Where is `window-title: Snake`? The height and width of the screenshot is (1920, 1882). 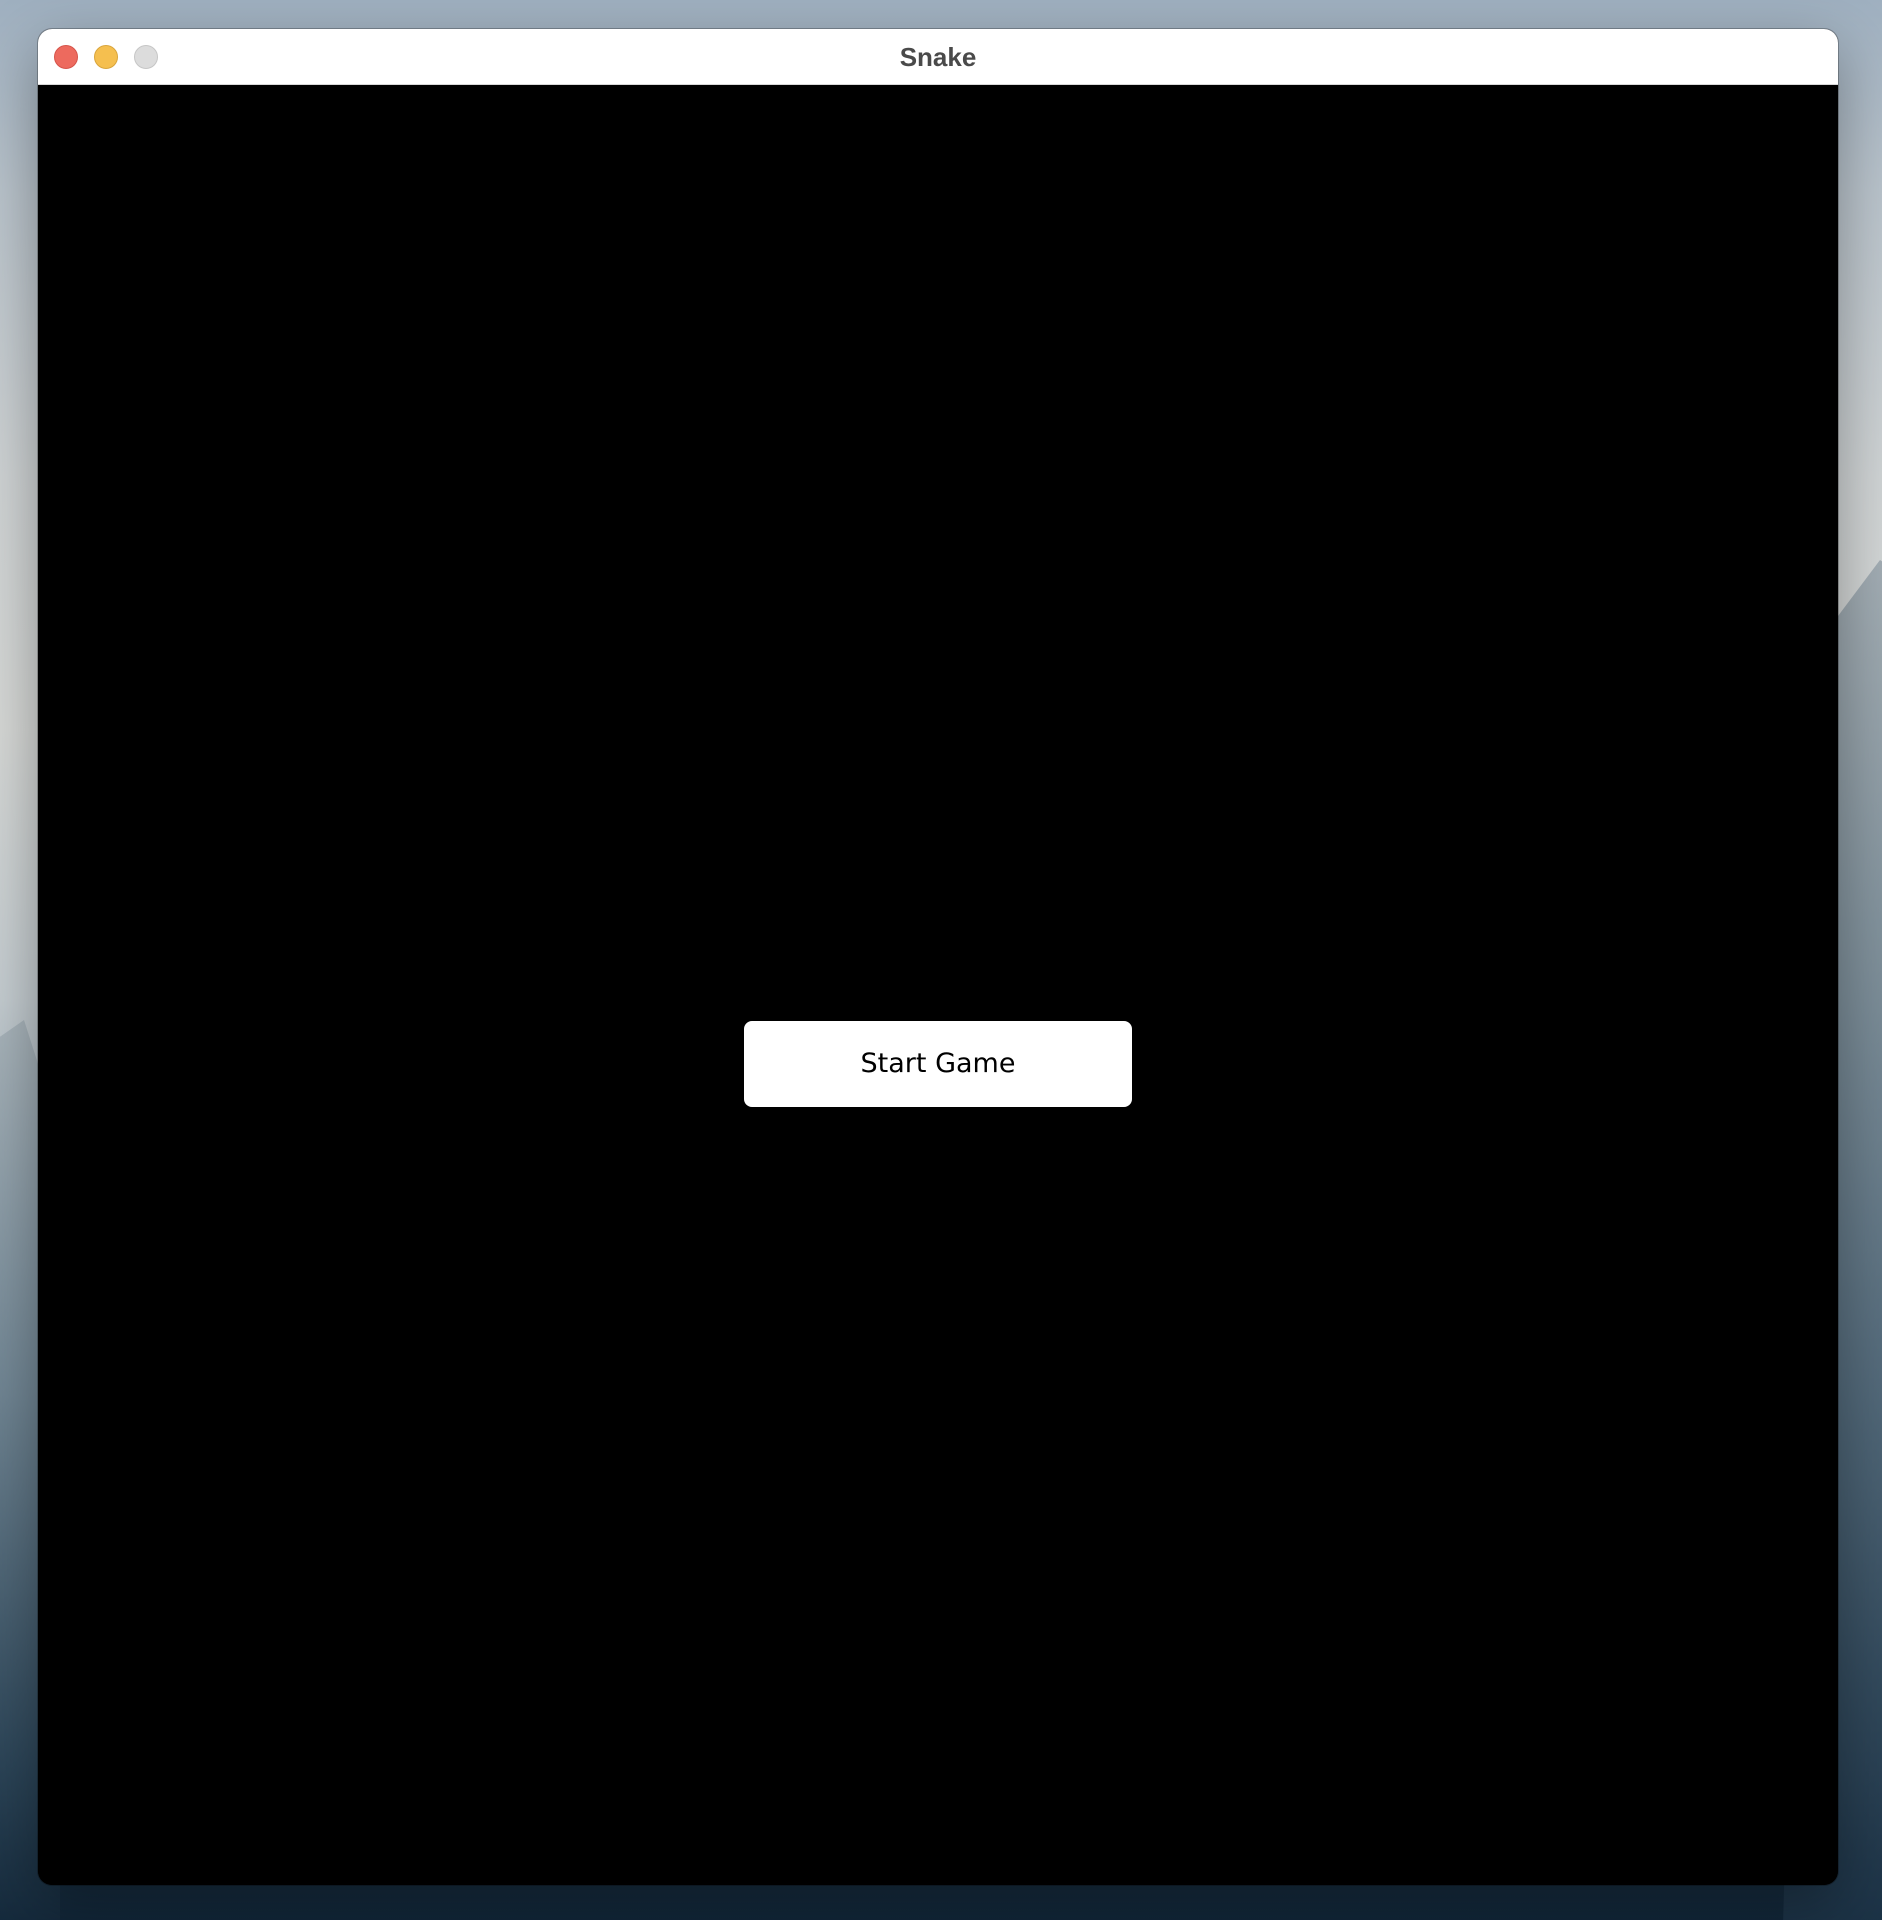
window-title: Snake is located at coordinates (938, 57).